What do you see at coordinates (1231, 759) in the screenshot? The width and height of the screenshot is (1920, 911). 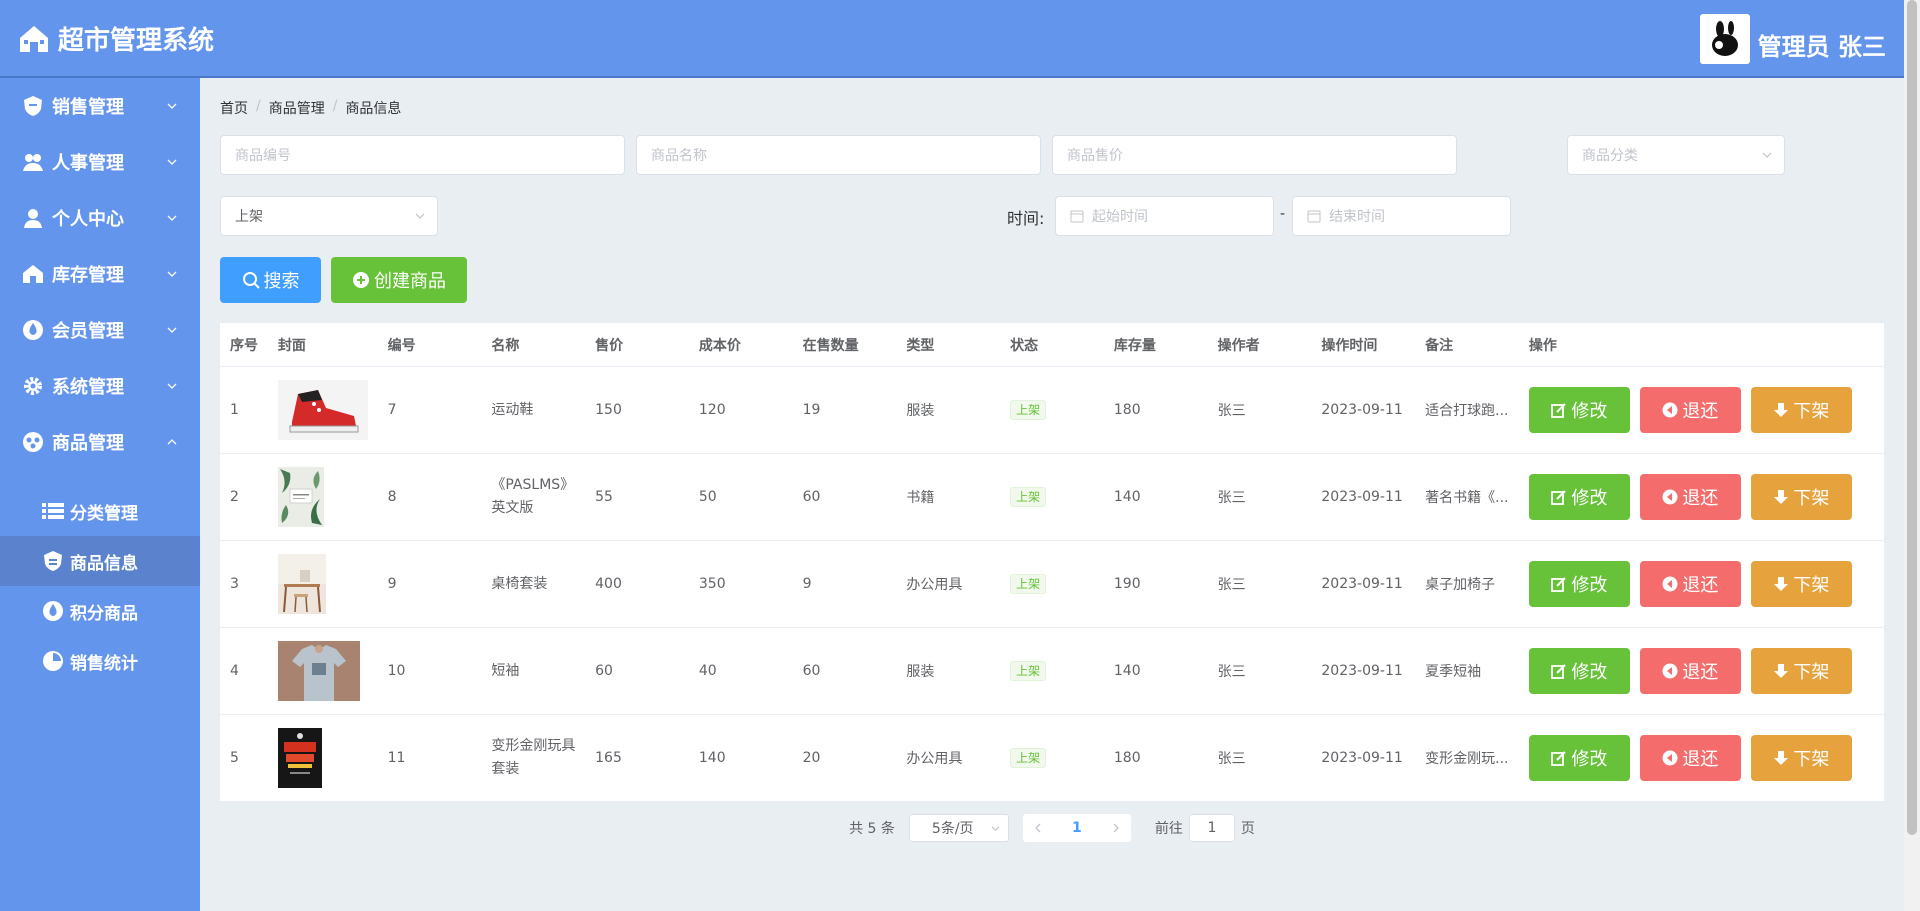 I see `cell-operator: 张三` at bounding box center [1231, 759].